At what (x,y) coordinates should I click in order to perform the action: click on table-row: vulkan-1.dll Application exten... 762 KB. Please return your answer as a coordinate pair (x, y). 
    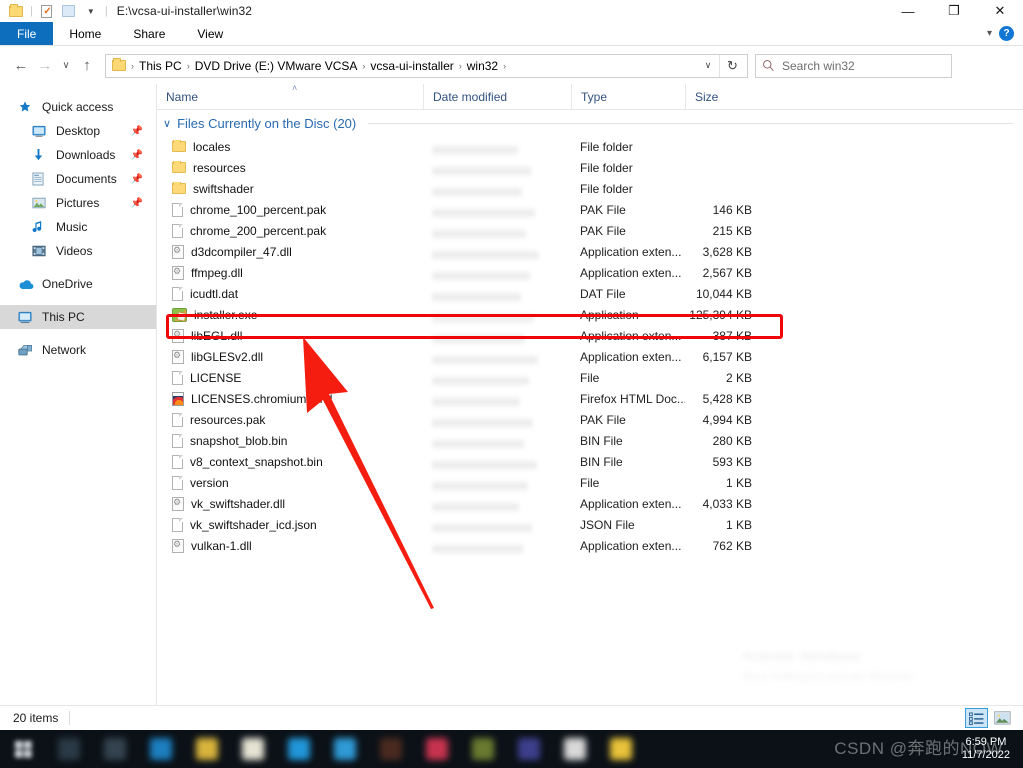
    Looking at the image, I should click on (590, 545).